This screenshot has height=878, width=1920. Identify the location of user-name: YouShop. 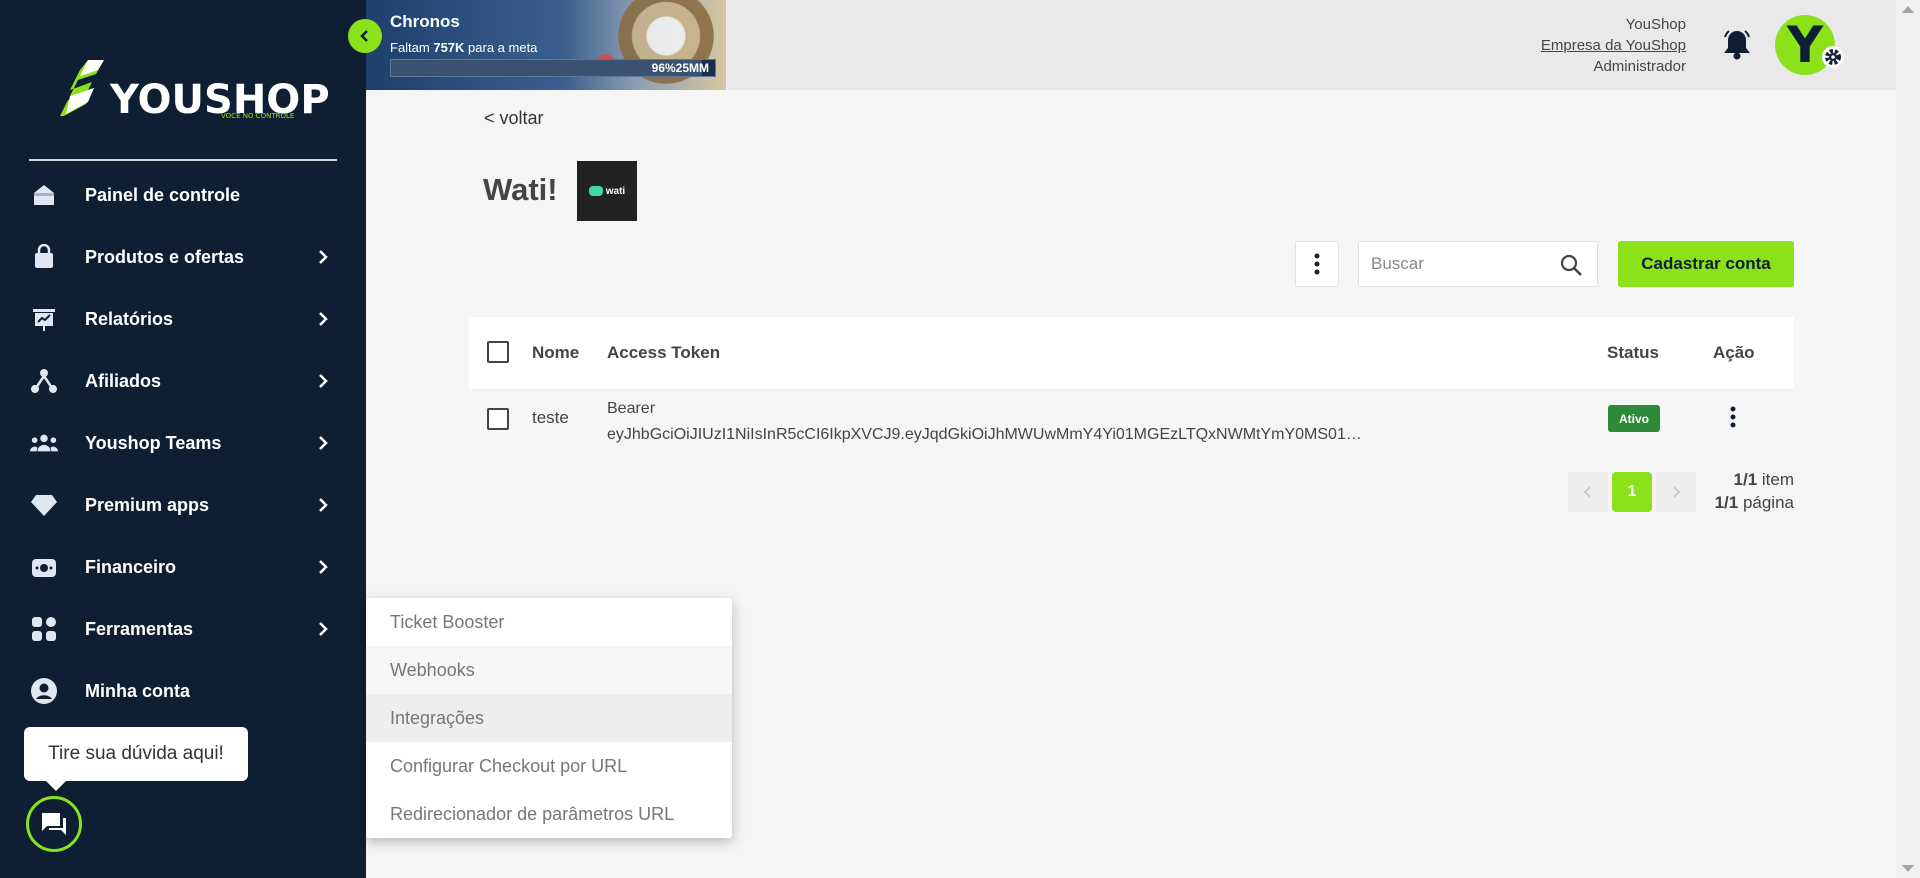
(1655, 24).